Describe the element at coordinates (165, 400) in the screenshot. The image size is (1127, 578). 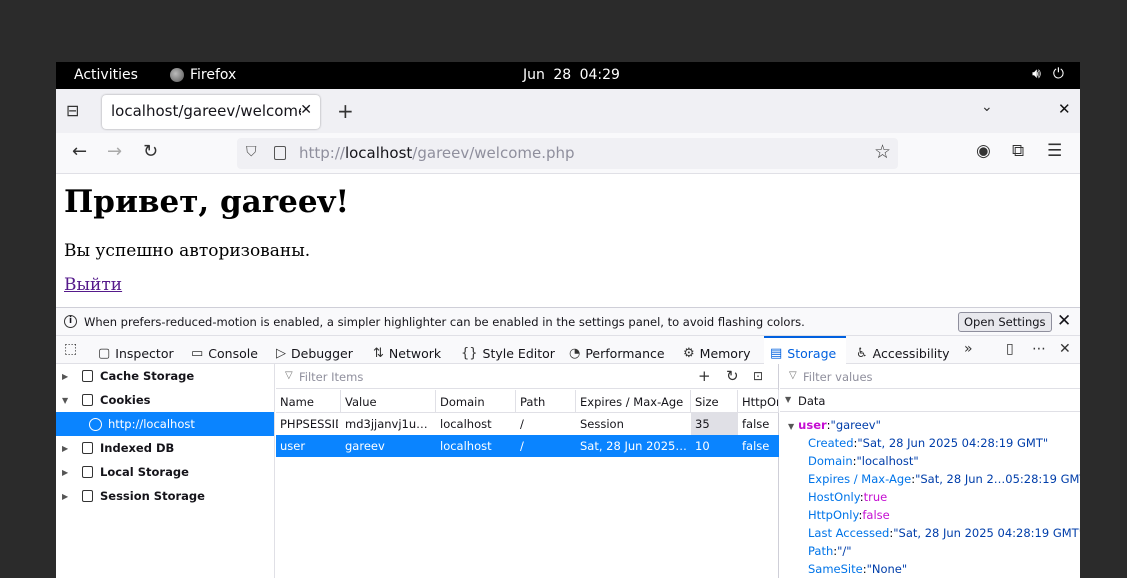
I see `tree-item-cookies: ▼ Cookies` at that location.